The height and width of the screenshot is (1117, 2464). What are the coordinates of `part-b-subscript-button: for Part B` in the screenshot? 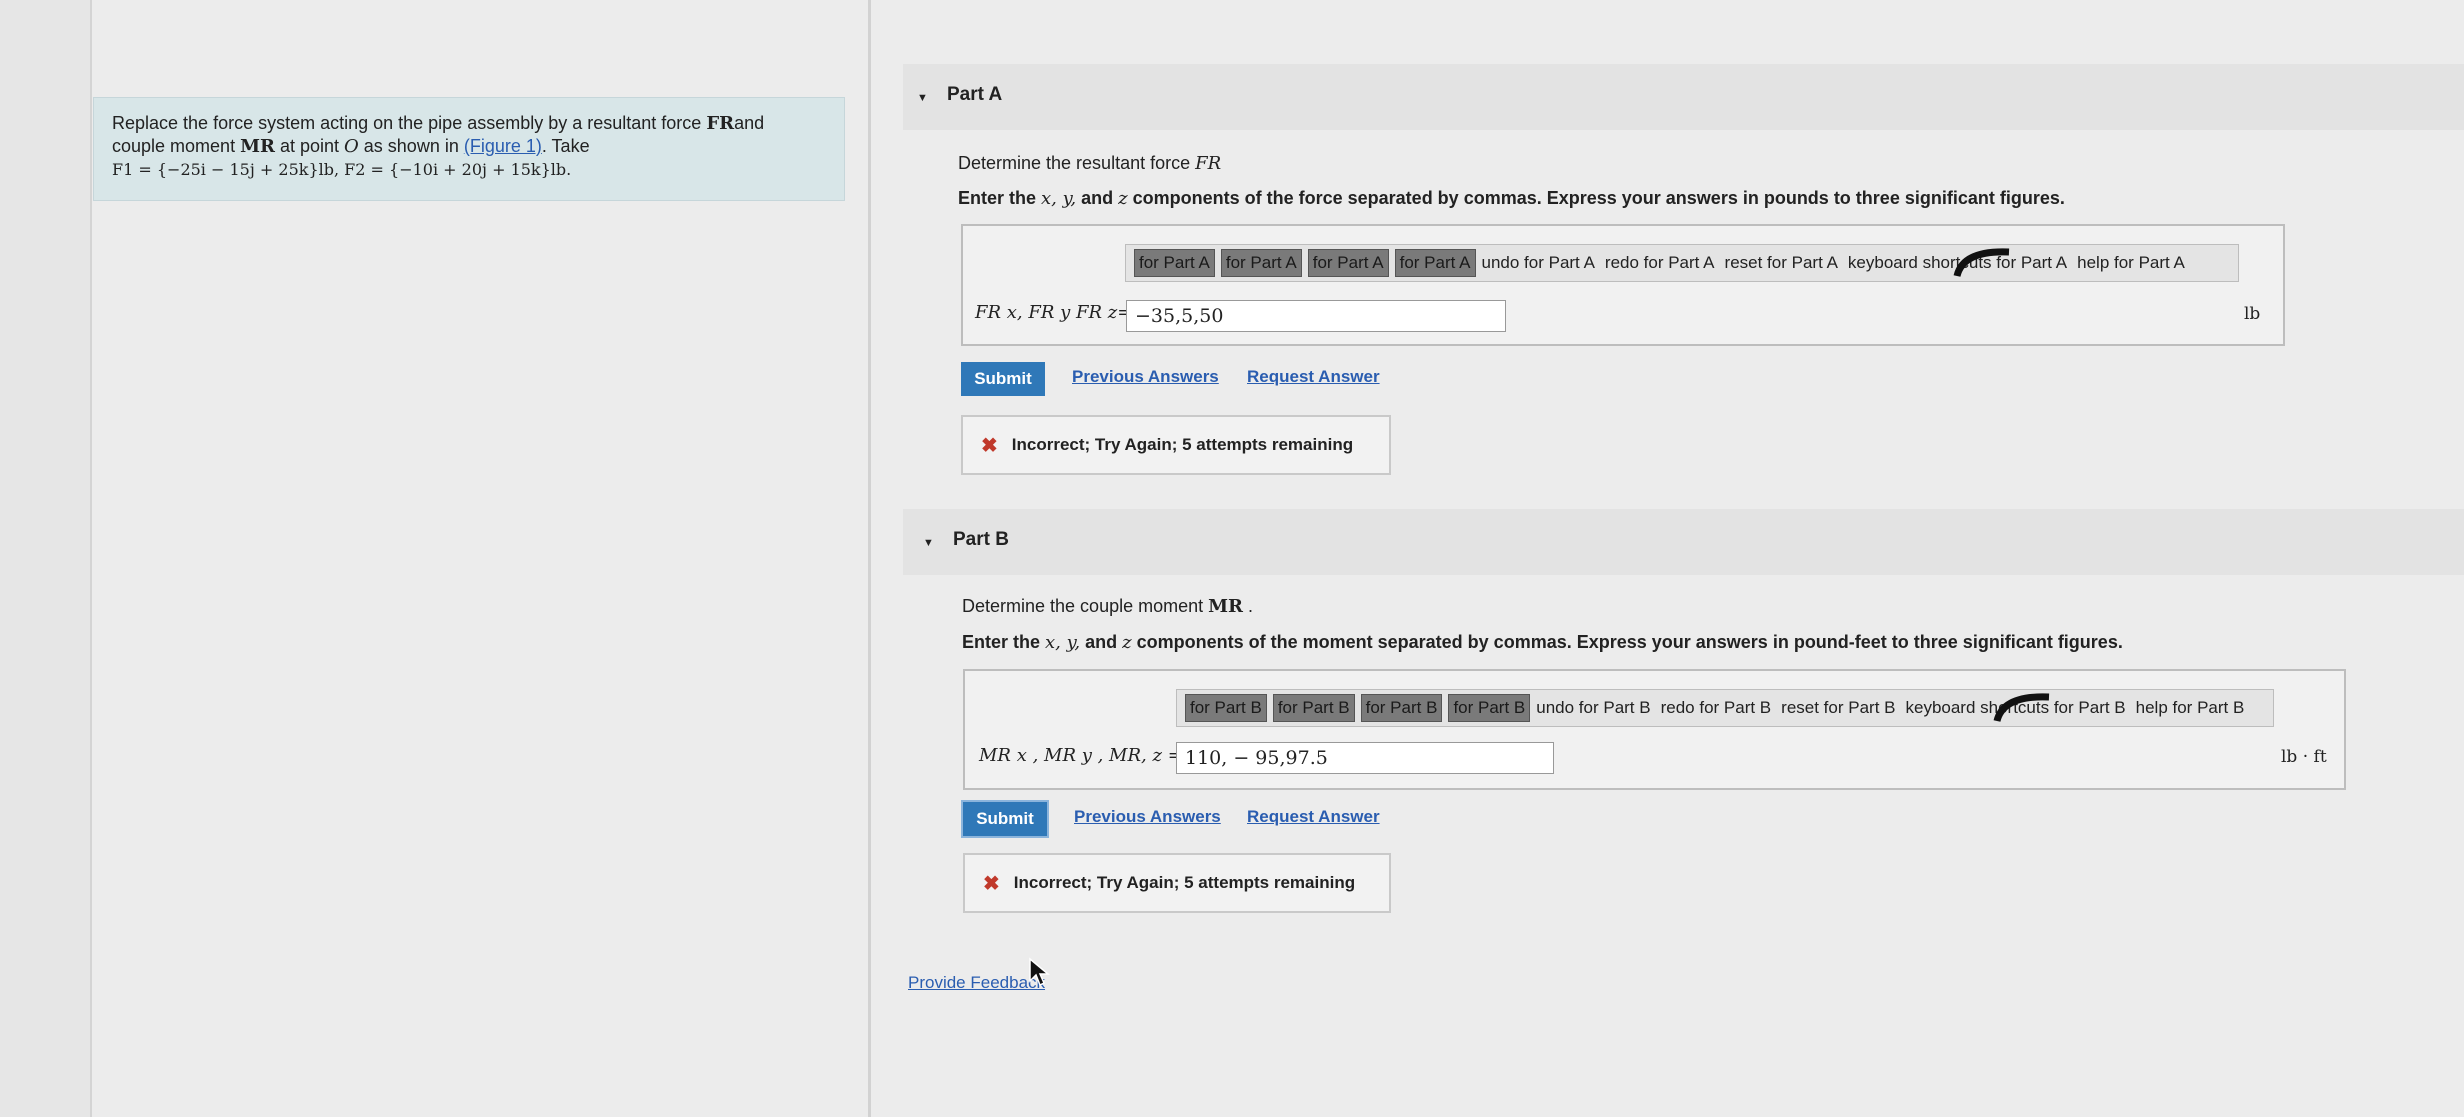 It's located at (1313, 708).